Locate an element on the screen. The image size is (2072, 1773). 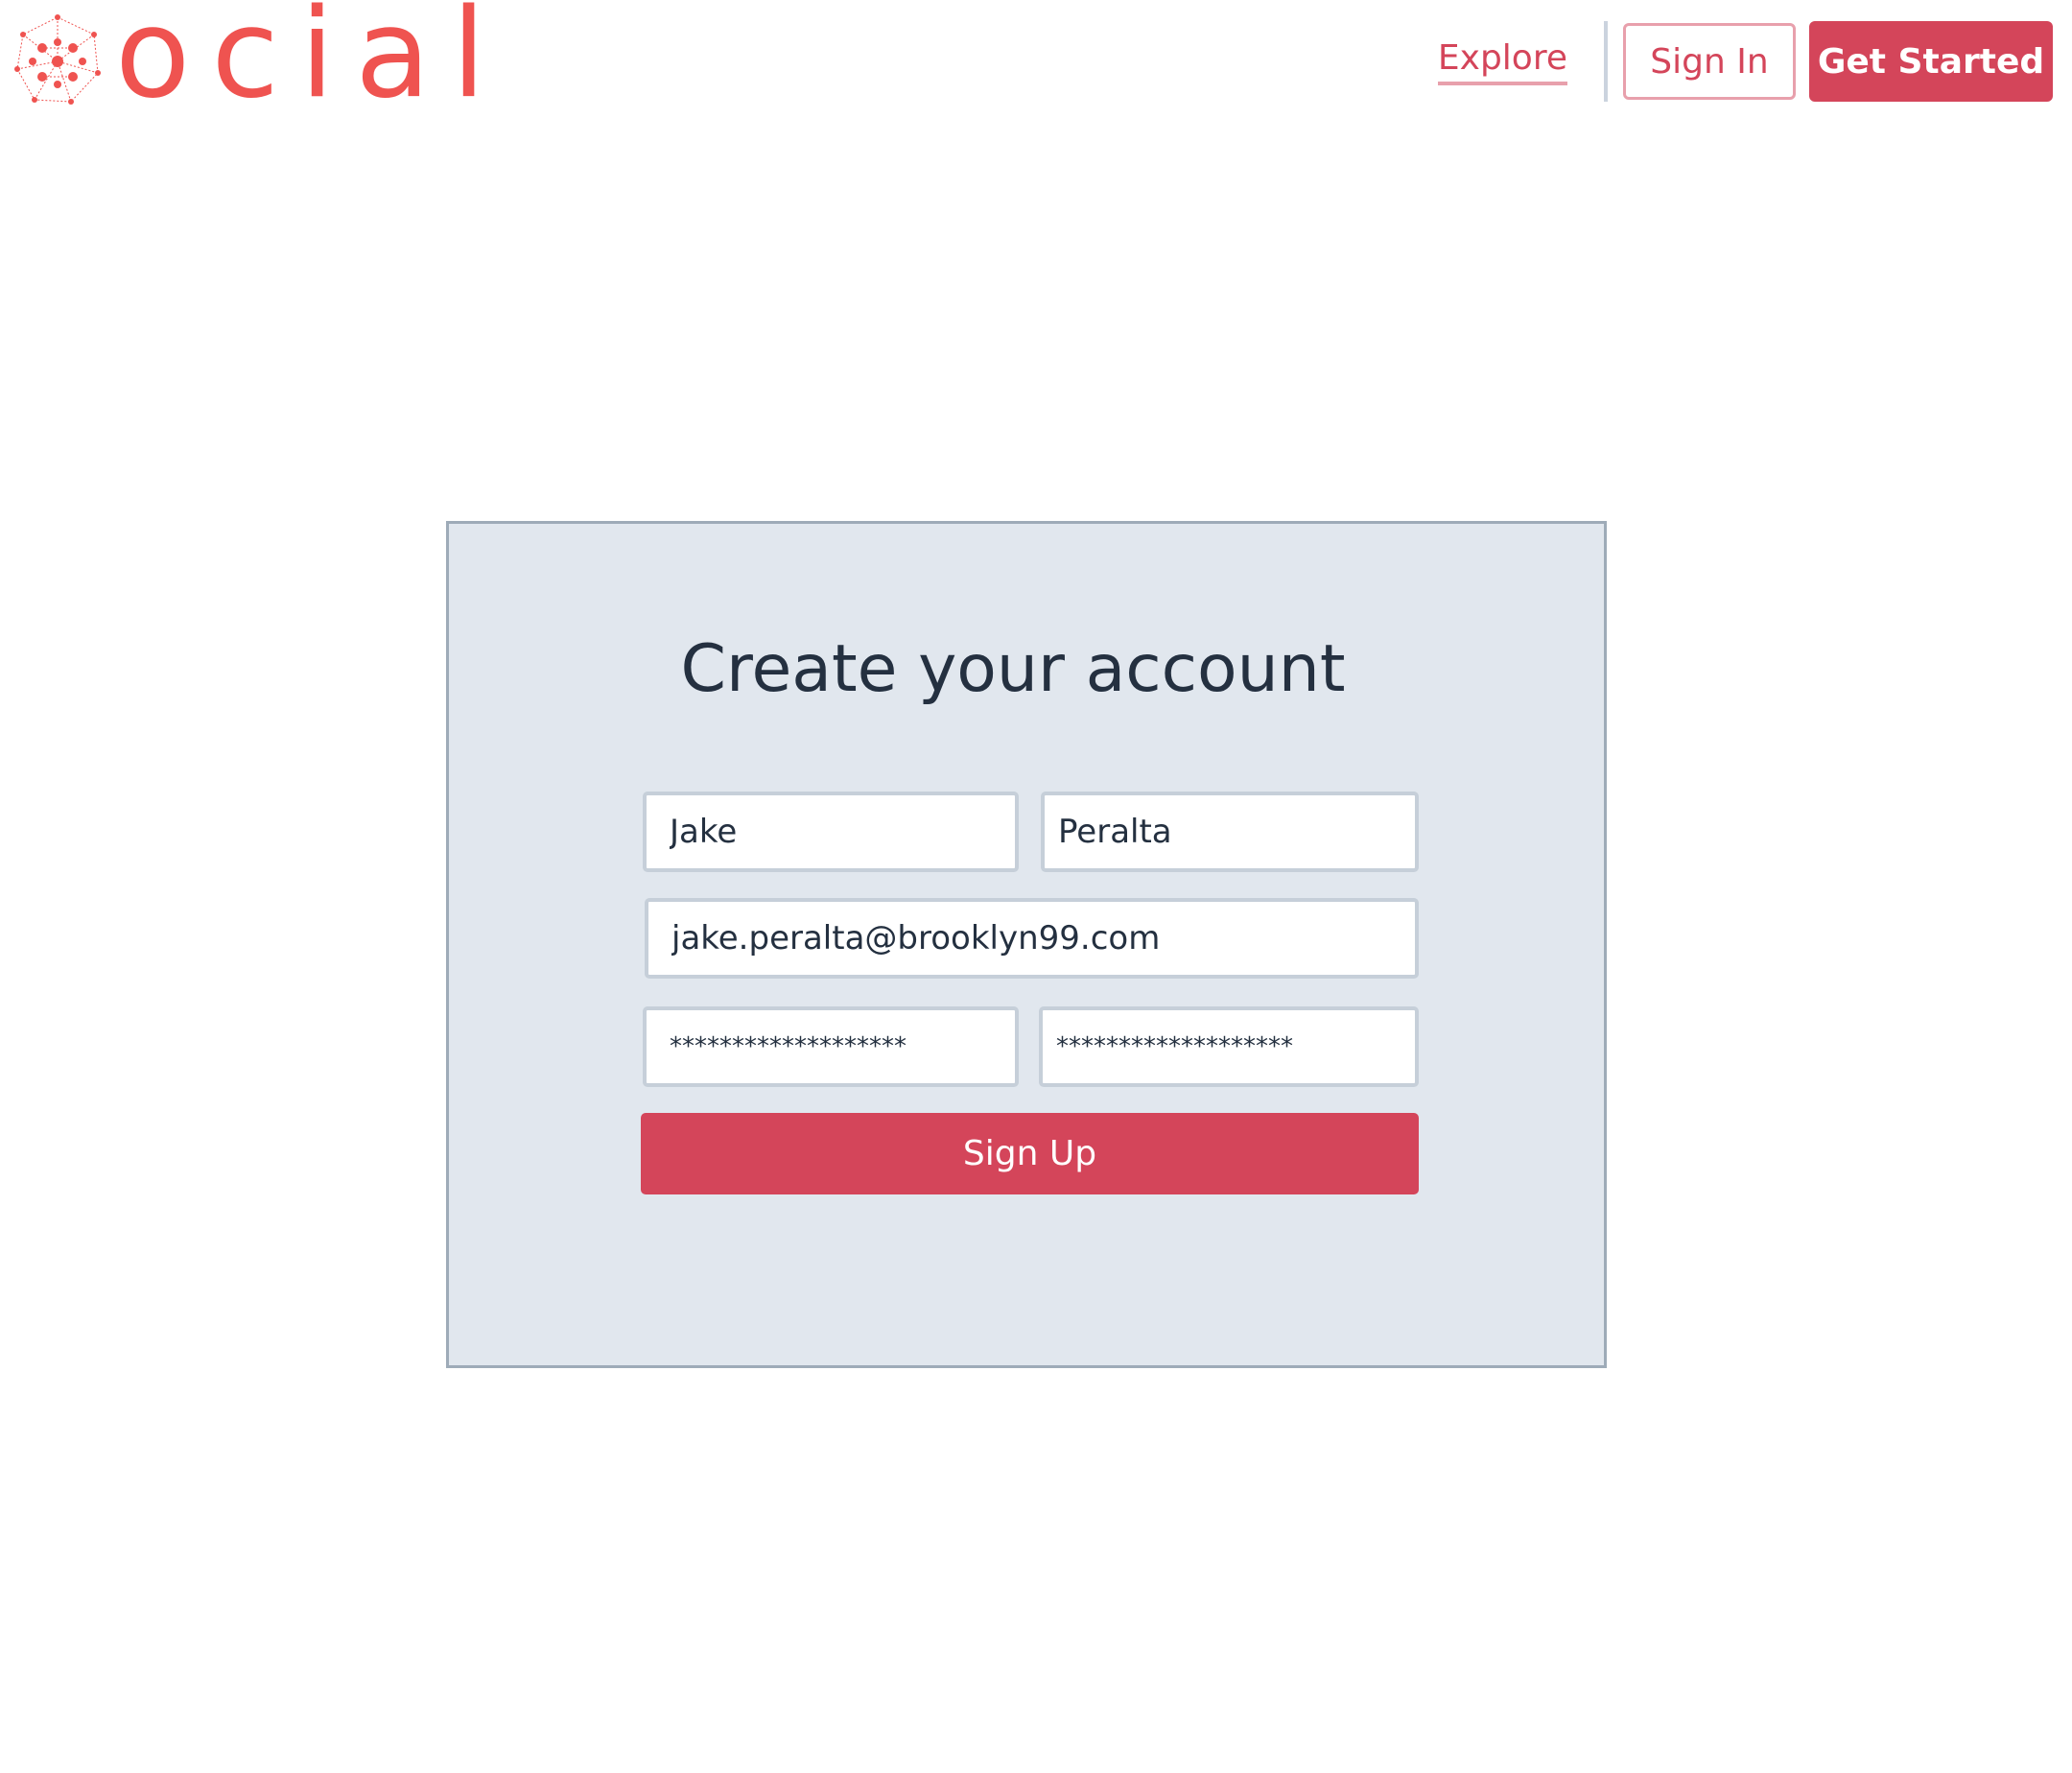
logo: ocial is located at coordinates (259, 58).